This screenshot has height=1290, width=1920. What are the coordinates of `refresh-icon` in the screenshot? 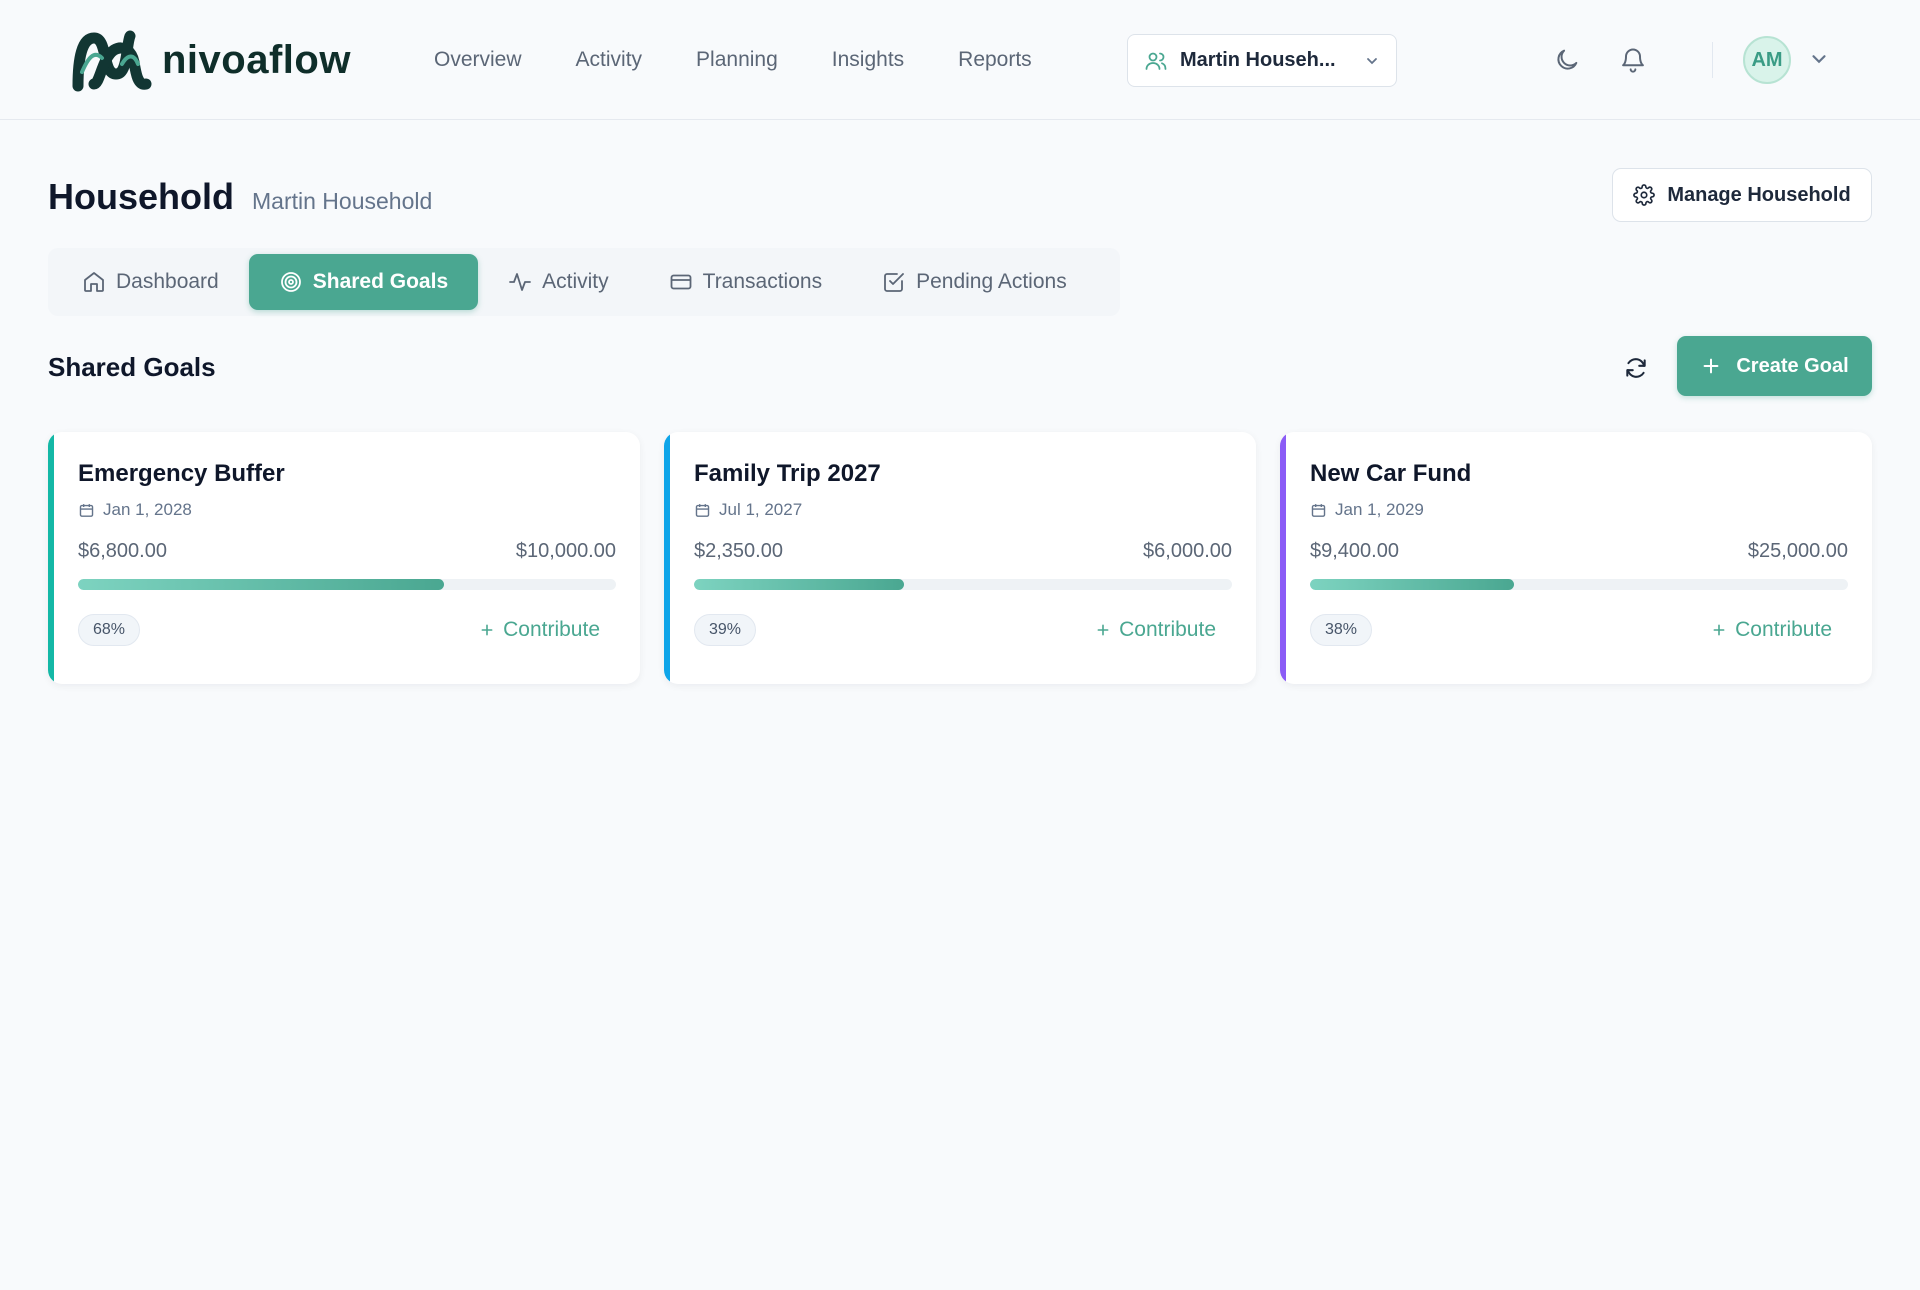 It's located at (1636, 368).